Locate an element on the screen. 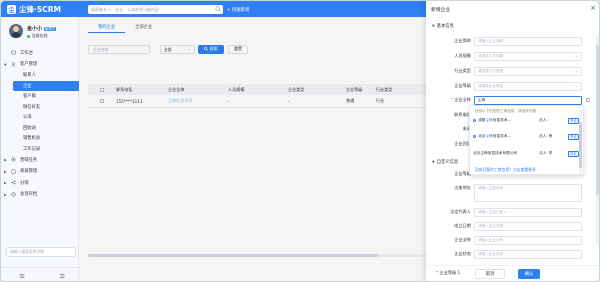 This screenshot has height=282, width=600. search-icon is located at coordinates (218, 9).